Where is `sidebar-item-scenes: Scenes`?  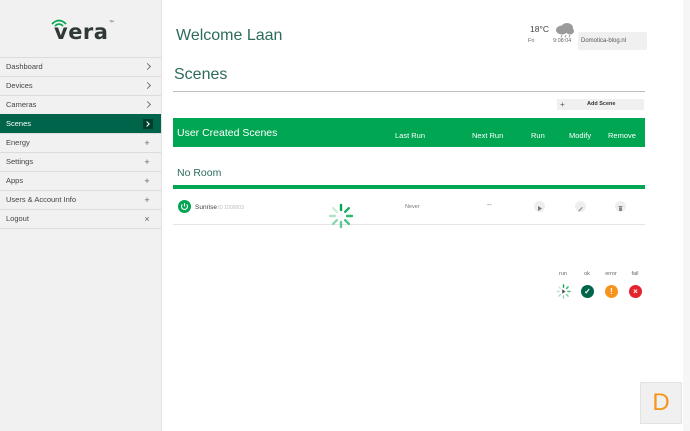 sidebar-item-scenes: Scenes is located at coordinates (80, 123).